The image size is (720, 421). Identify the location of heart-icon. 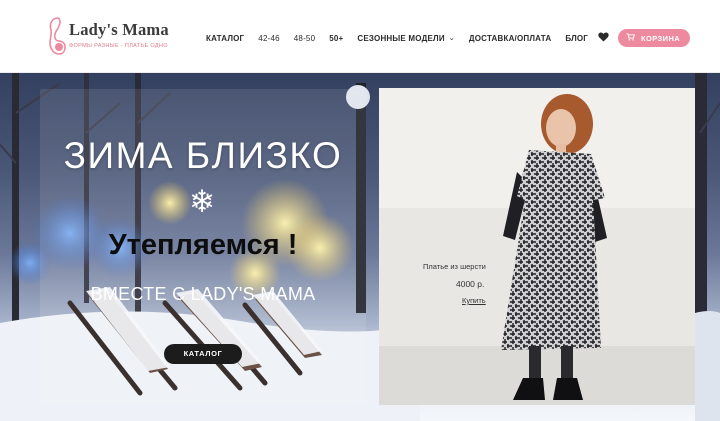
(603, 38).